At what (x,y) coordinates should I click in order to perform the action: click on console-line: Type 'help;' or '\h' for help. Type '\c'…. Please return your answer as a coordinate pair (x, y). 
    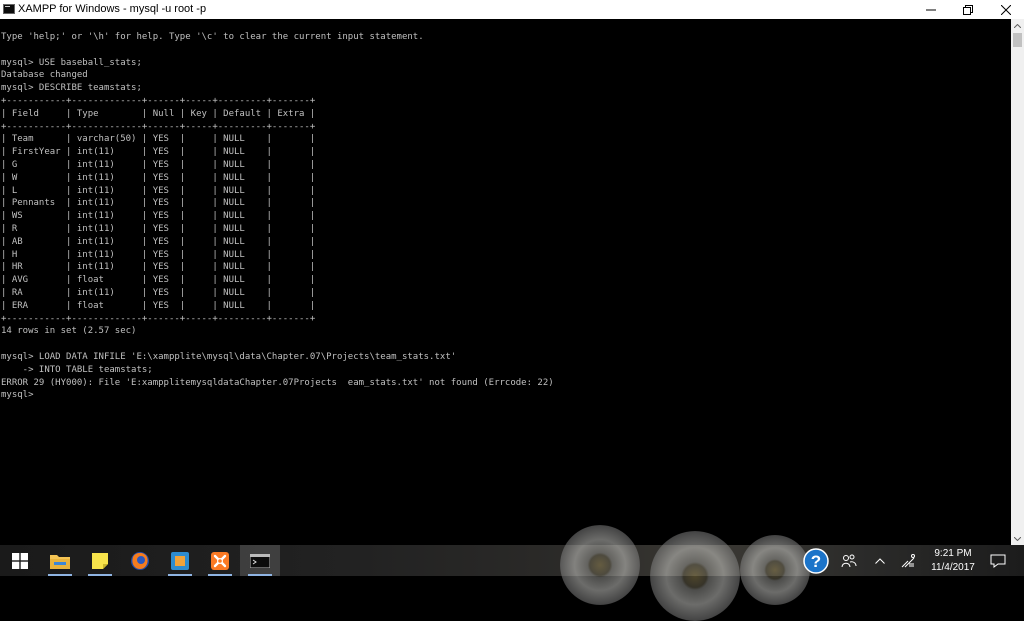
    Looking at the image, I should click on (212, 37).